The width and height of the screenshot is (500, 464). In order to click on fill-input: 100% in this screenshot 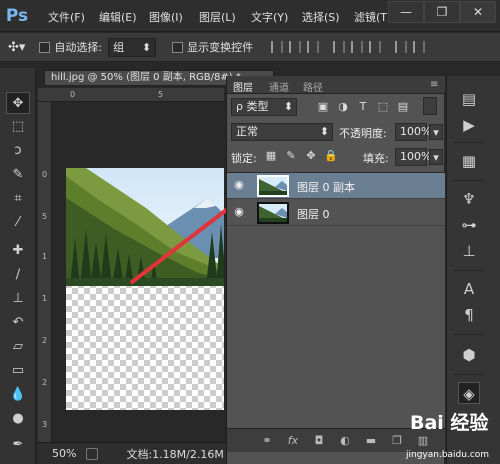, I will do `click(413, 157)`.